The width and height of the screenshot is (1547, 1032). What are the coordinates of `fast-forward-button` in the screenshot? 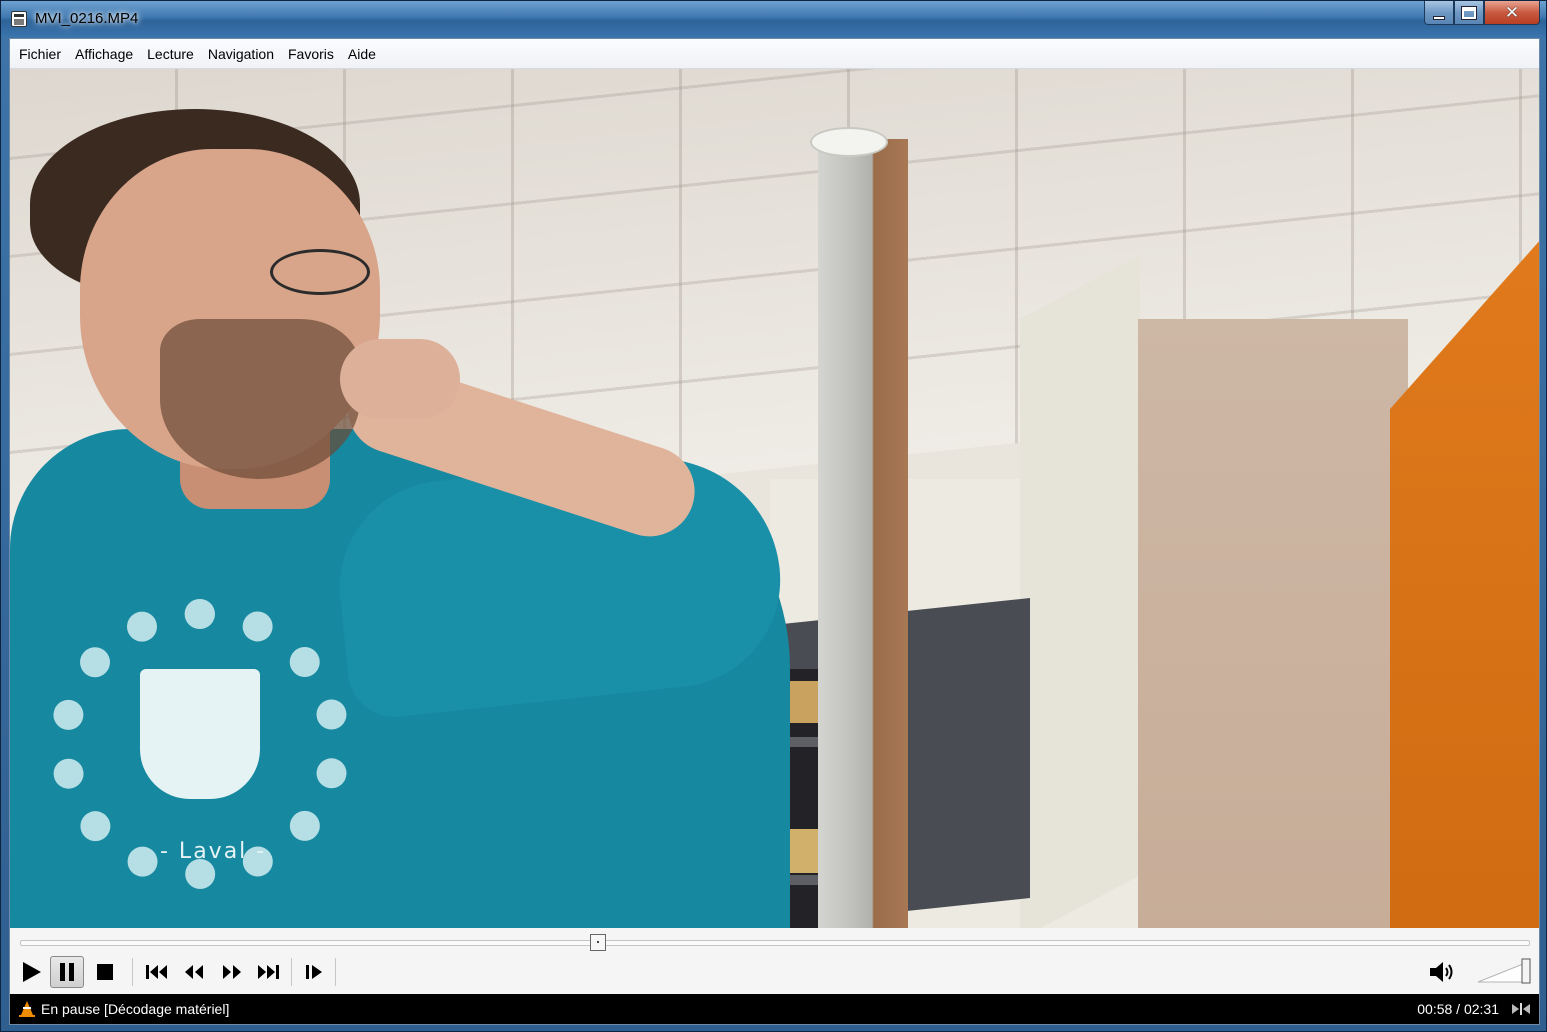 It's located at (232, 972).